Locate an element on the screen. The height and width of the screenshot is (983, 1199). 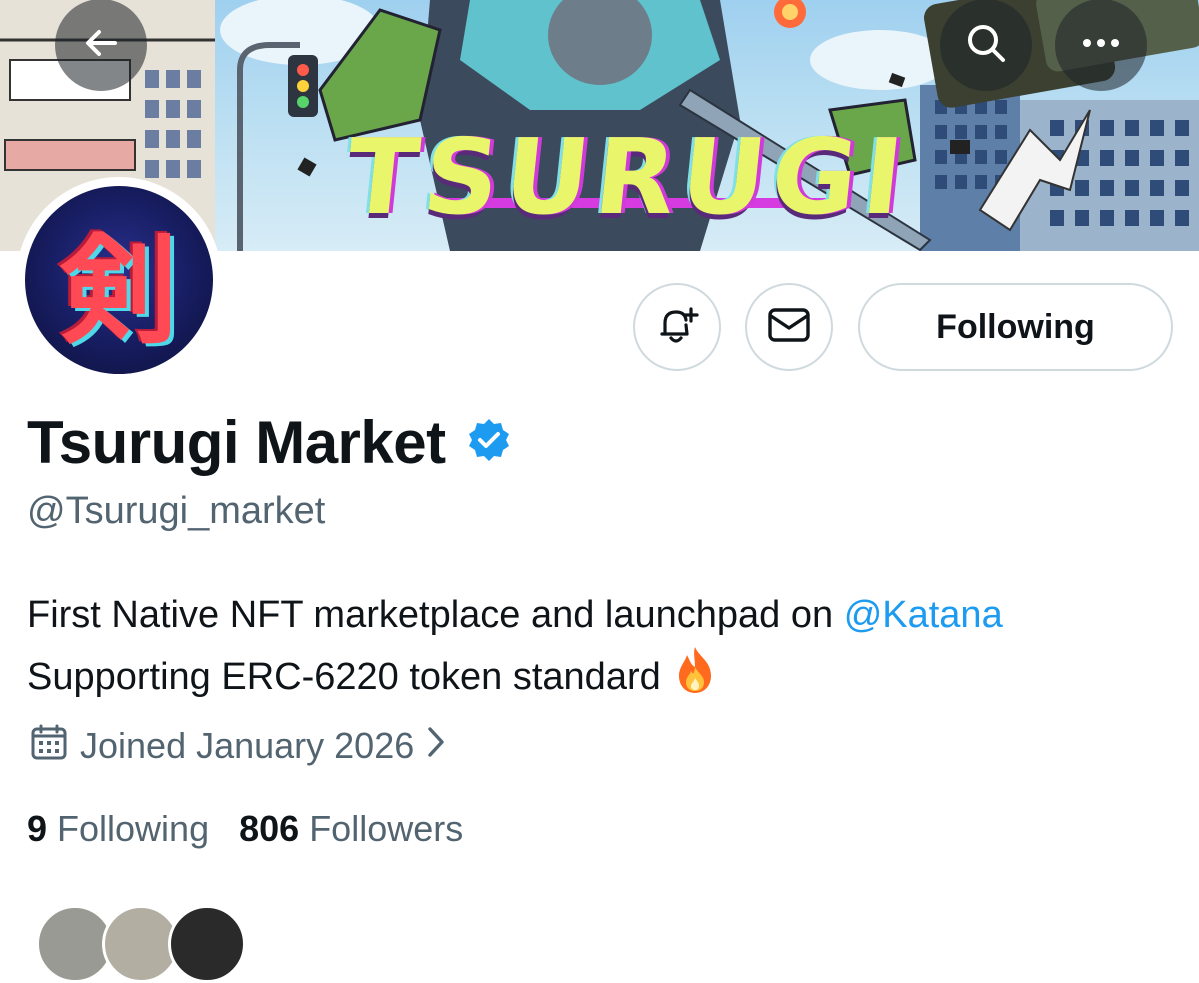
arrow-left-icon is located at coordinates (101, 45).